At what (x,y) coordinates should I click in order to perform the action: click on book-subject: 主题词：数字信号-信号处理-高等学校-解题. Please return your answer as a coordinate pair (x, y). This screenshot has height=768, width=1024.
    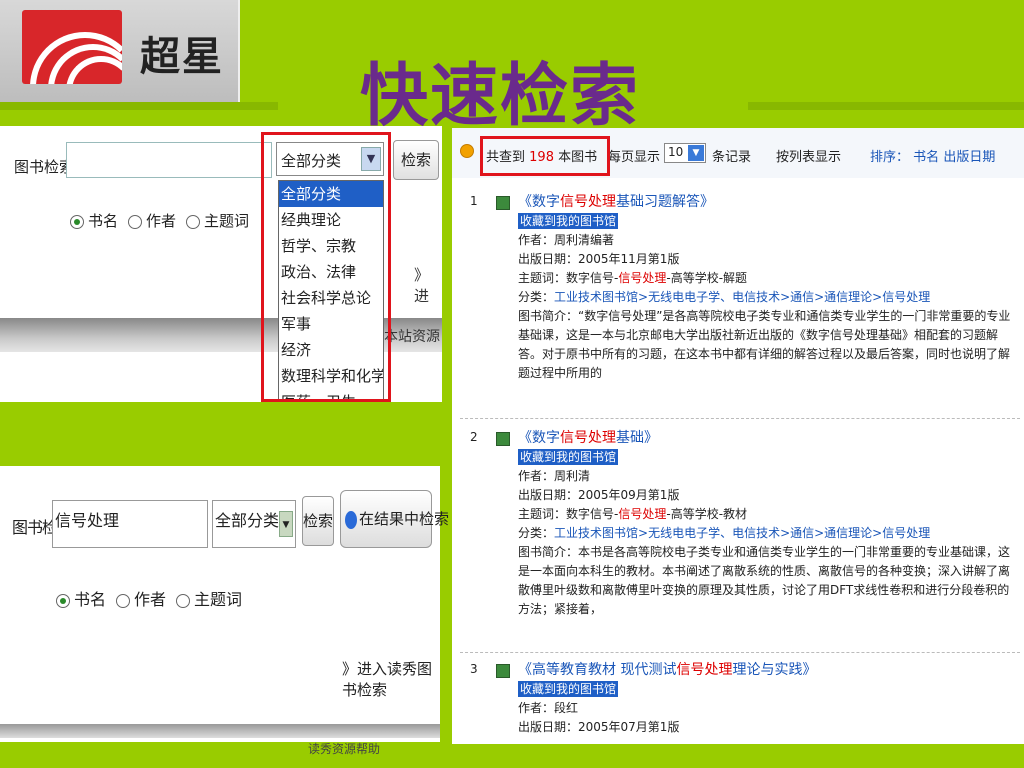
    Looking at the image, I should click on (633, 278).